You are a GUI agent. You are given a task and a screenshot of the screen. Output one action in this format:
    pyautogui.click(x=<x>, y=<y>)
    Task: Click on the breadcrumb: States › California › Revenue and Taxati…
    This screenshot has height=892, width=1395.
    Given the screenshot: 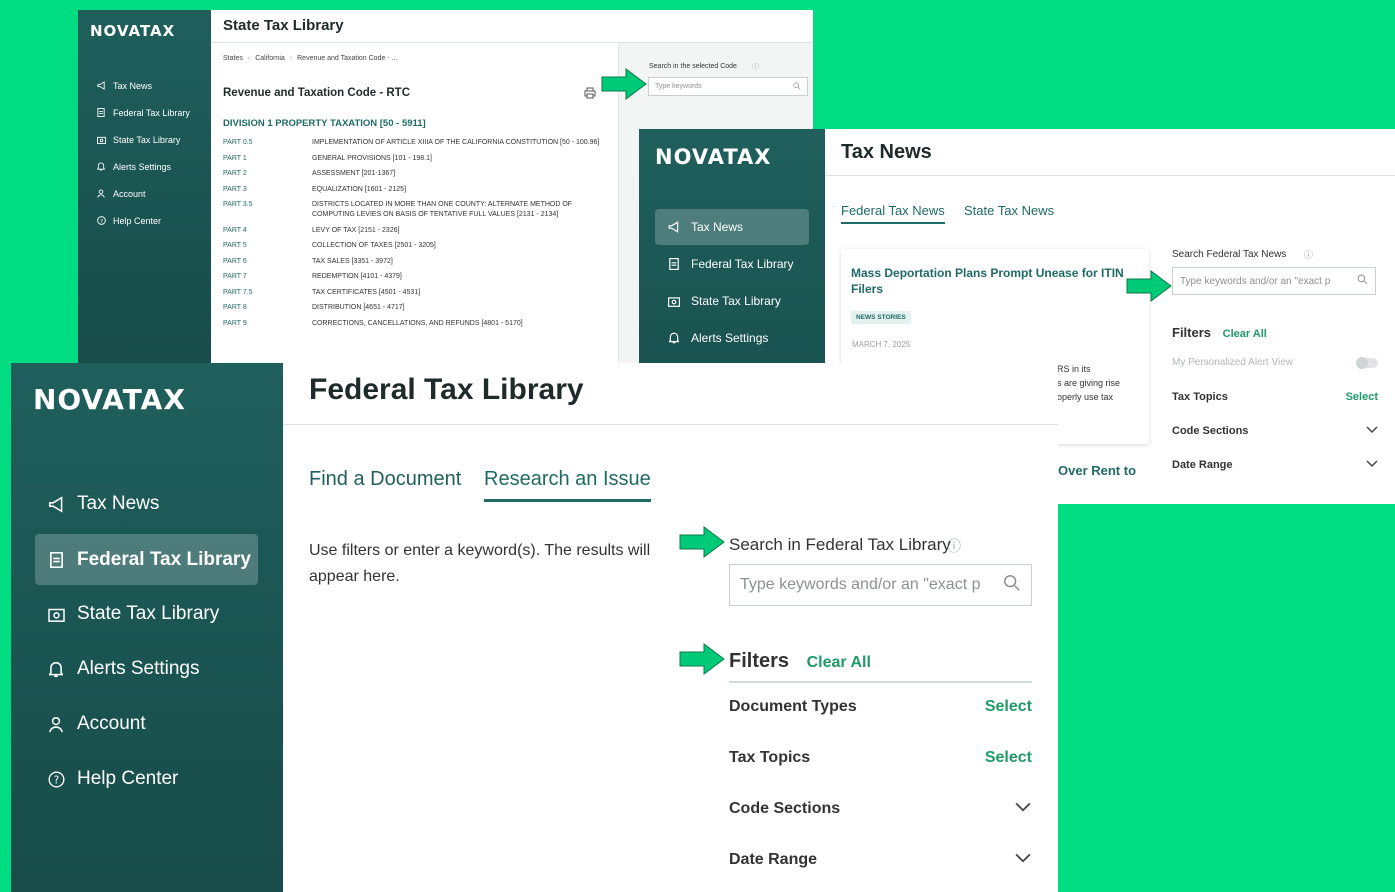 What is the action you would take?
    pyautogui.click(x=310, y=58)
    